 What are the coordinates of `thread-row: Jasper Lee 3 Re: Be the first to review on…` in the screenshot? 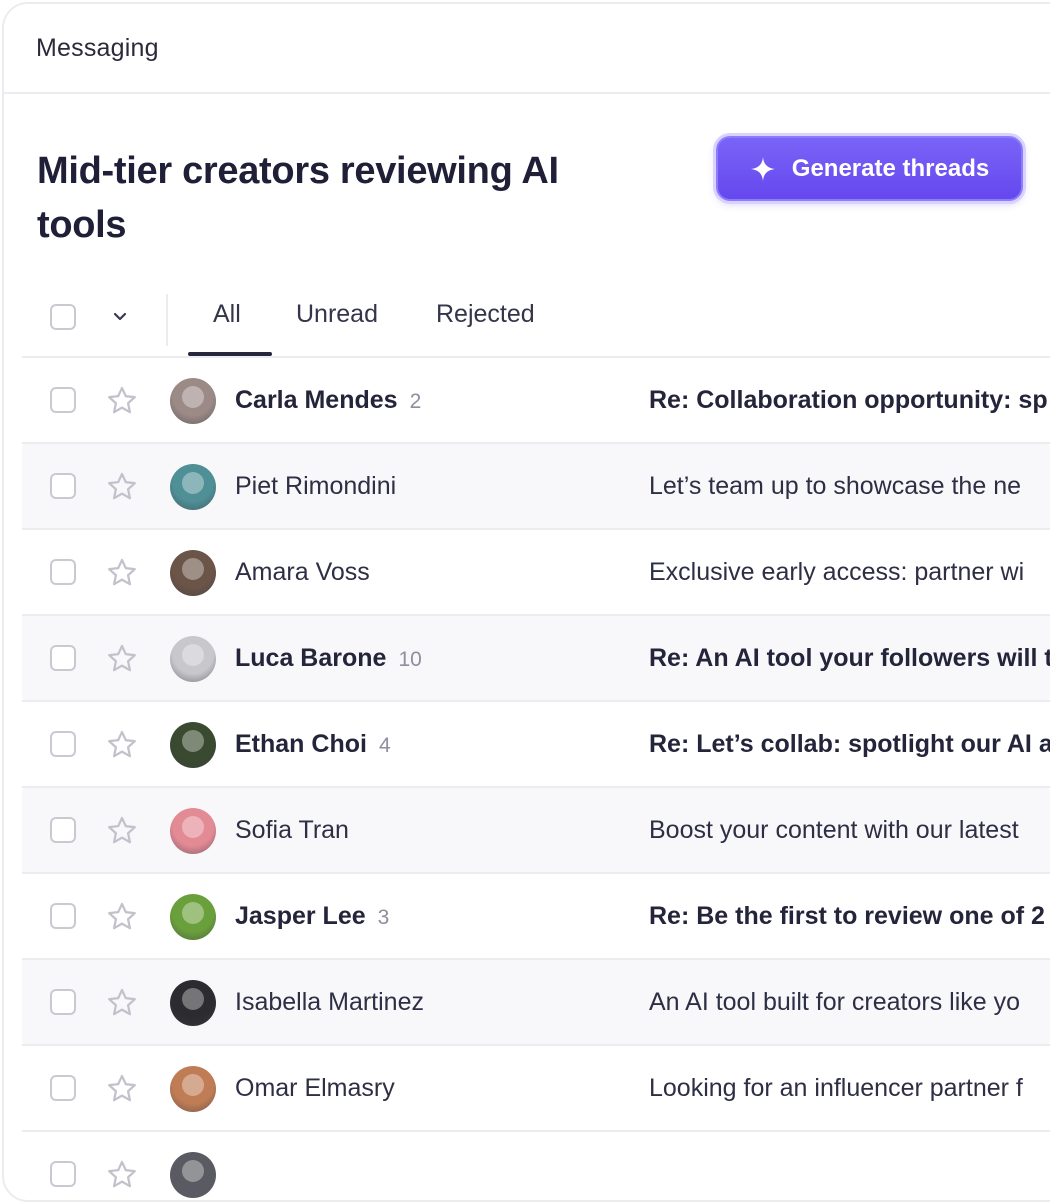 It's located at (536, 917).